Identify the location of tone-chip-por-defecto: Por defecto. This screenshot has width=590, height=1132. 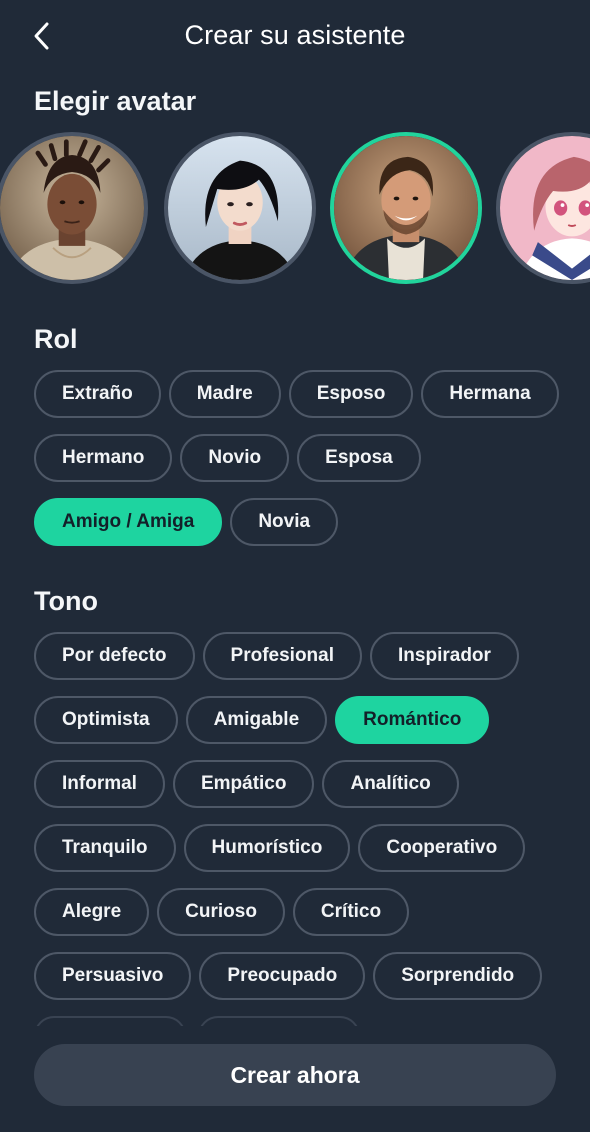
(114, 656).